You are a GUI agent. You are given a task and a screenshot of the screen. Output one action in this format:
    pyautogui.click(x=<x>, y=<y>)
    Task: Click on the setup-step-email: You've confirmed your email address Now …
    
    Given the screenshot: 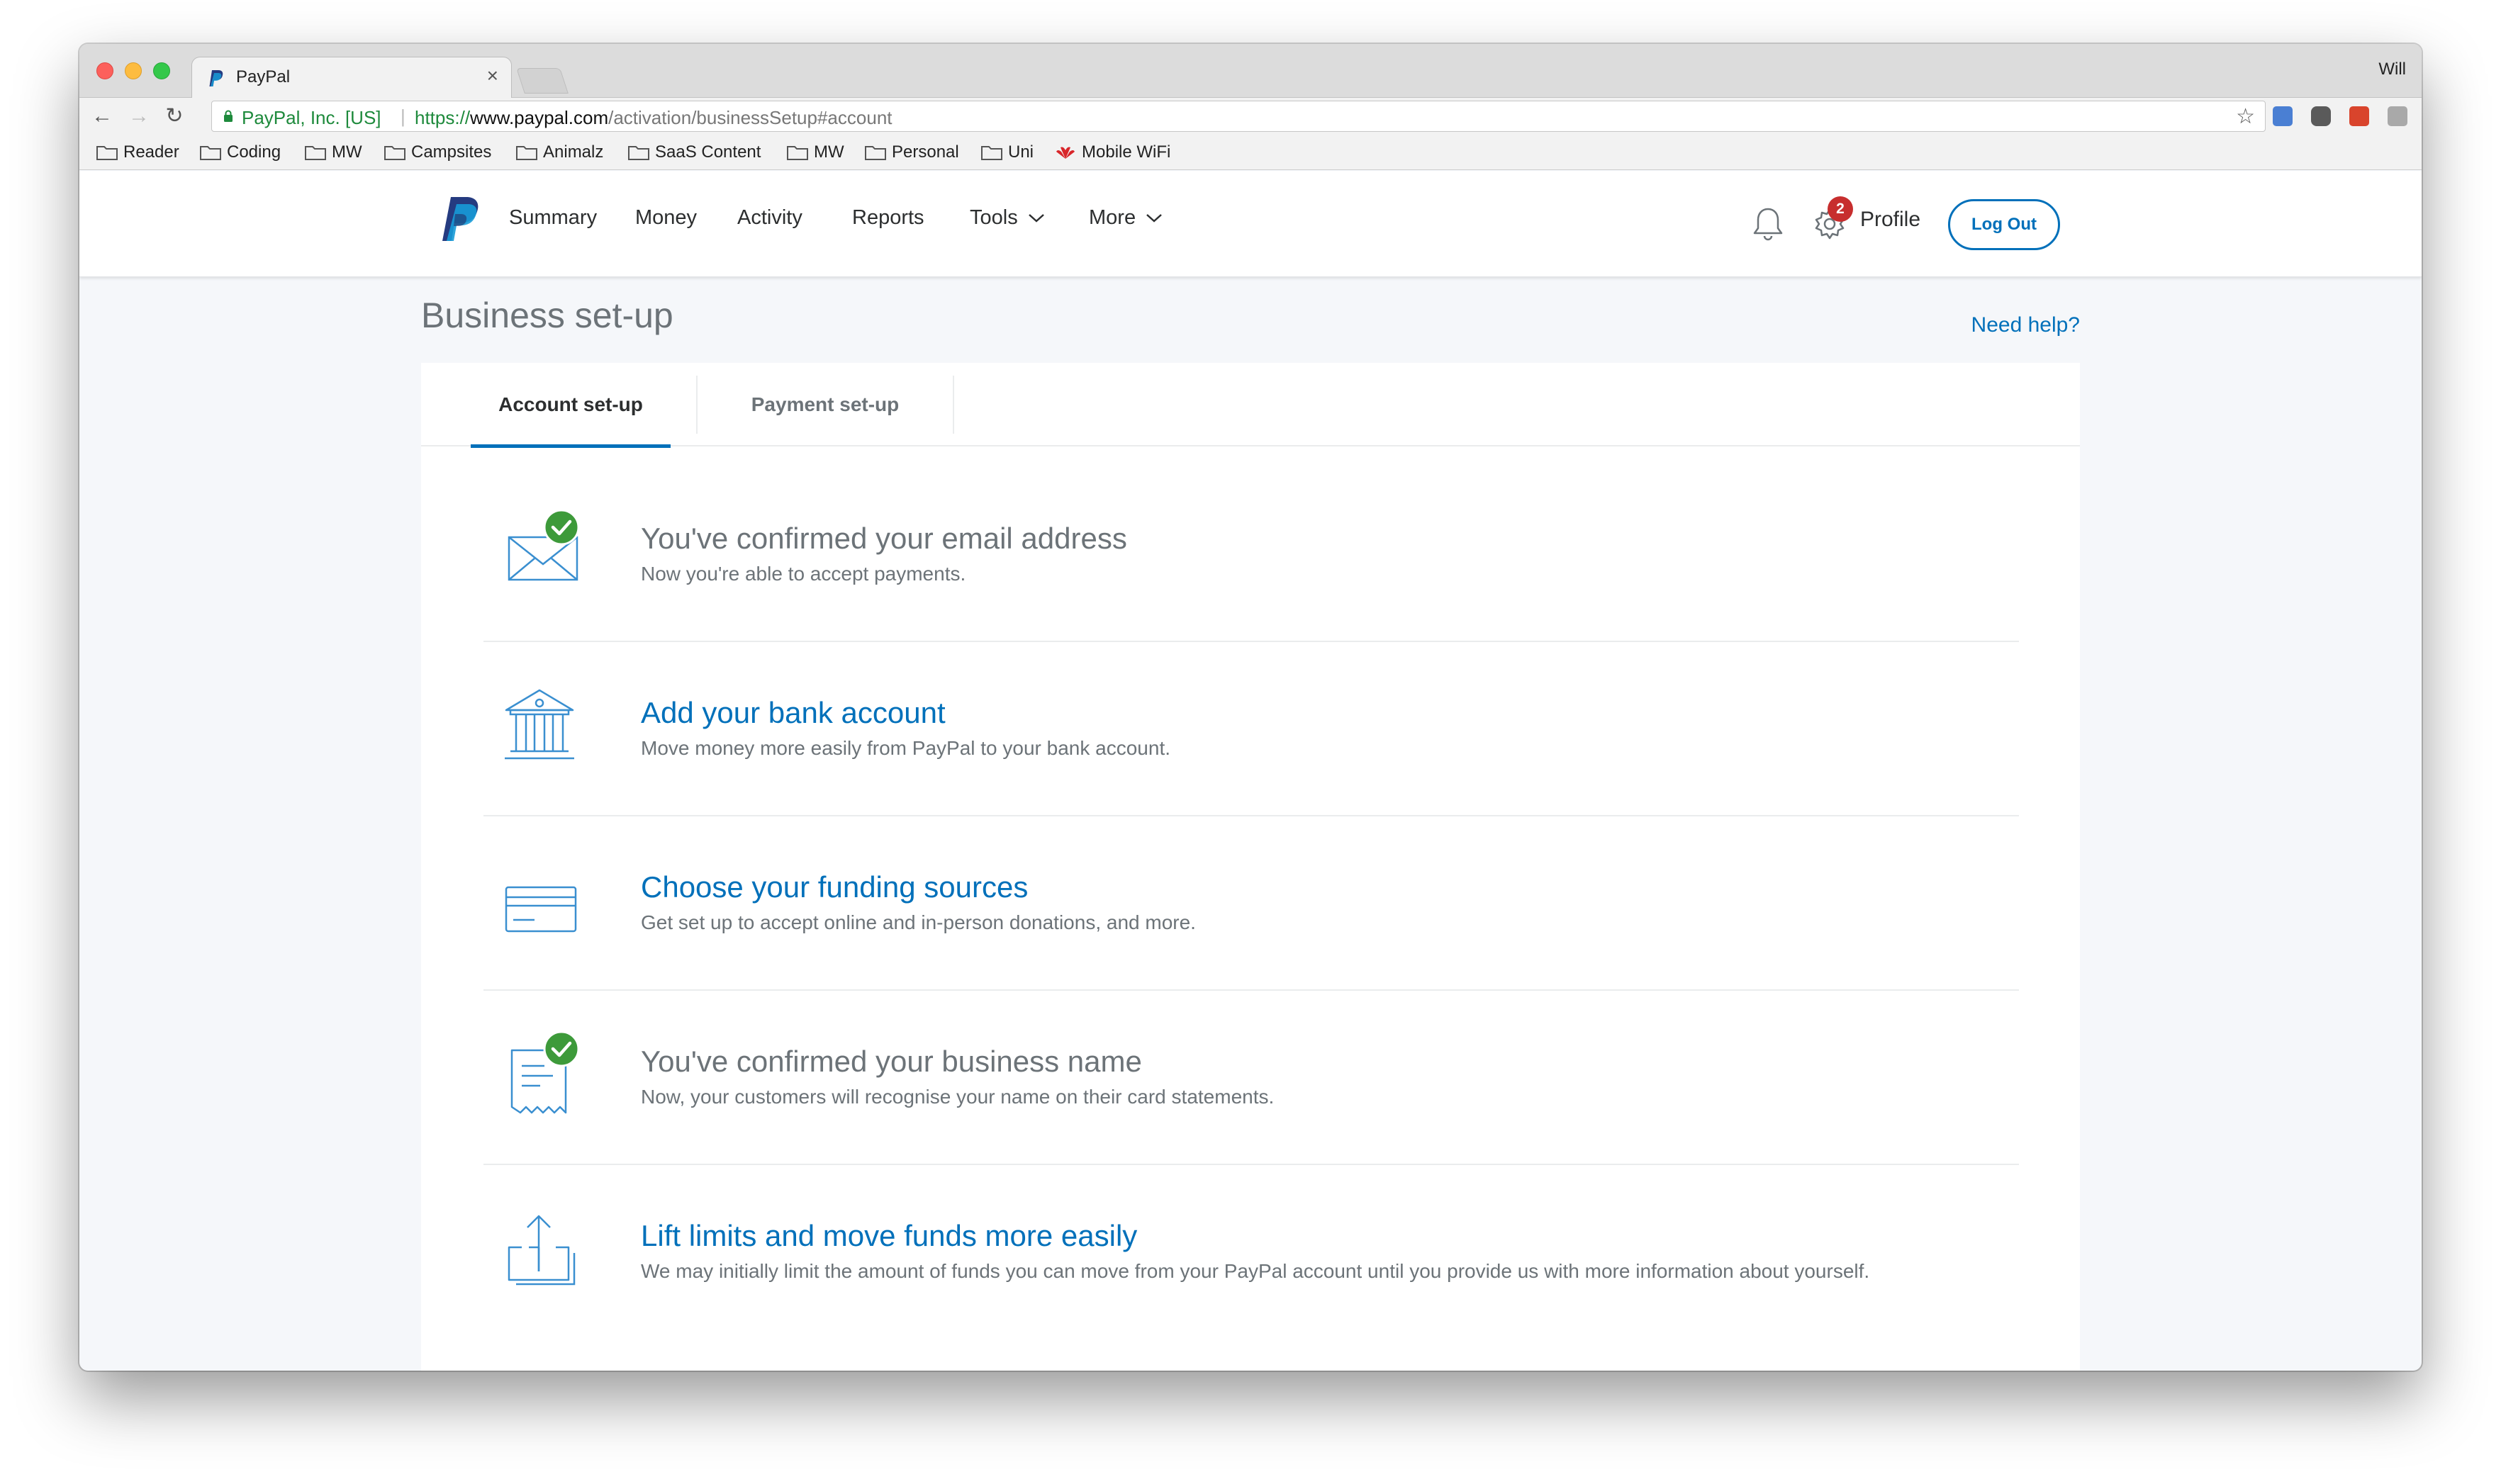 What is the action you would take?
    pyautogui.click(x=1251, y=555)
    